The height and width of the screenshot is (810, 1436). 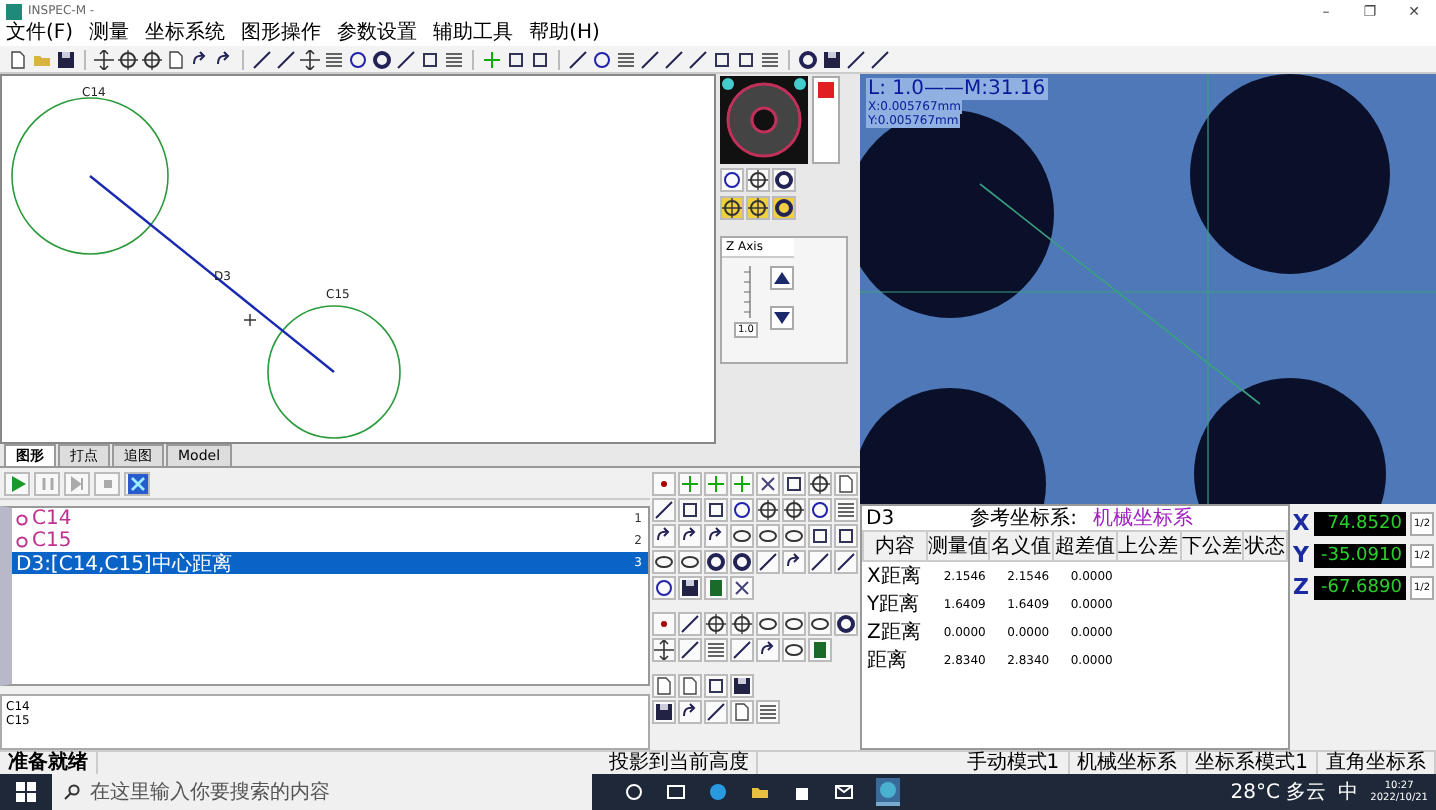 I want to click on browser-icon, so click(x=718, y=792).